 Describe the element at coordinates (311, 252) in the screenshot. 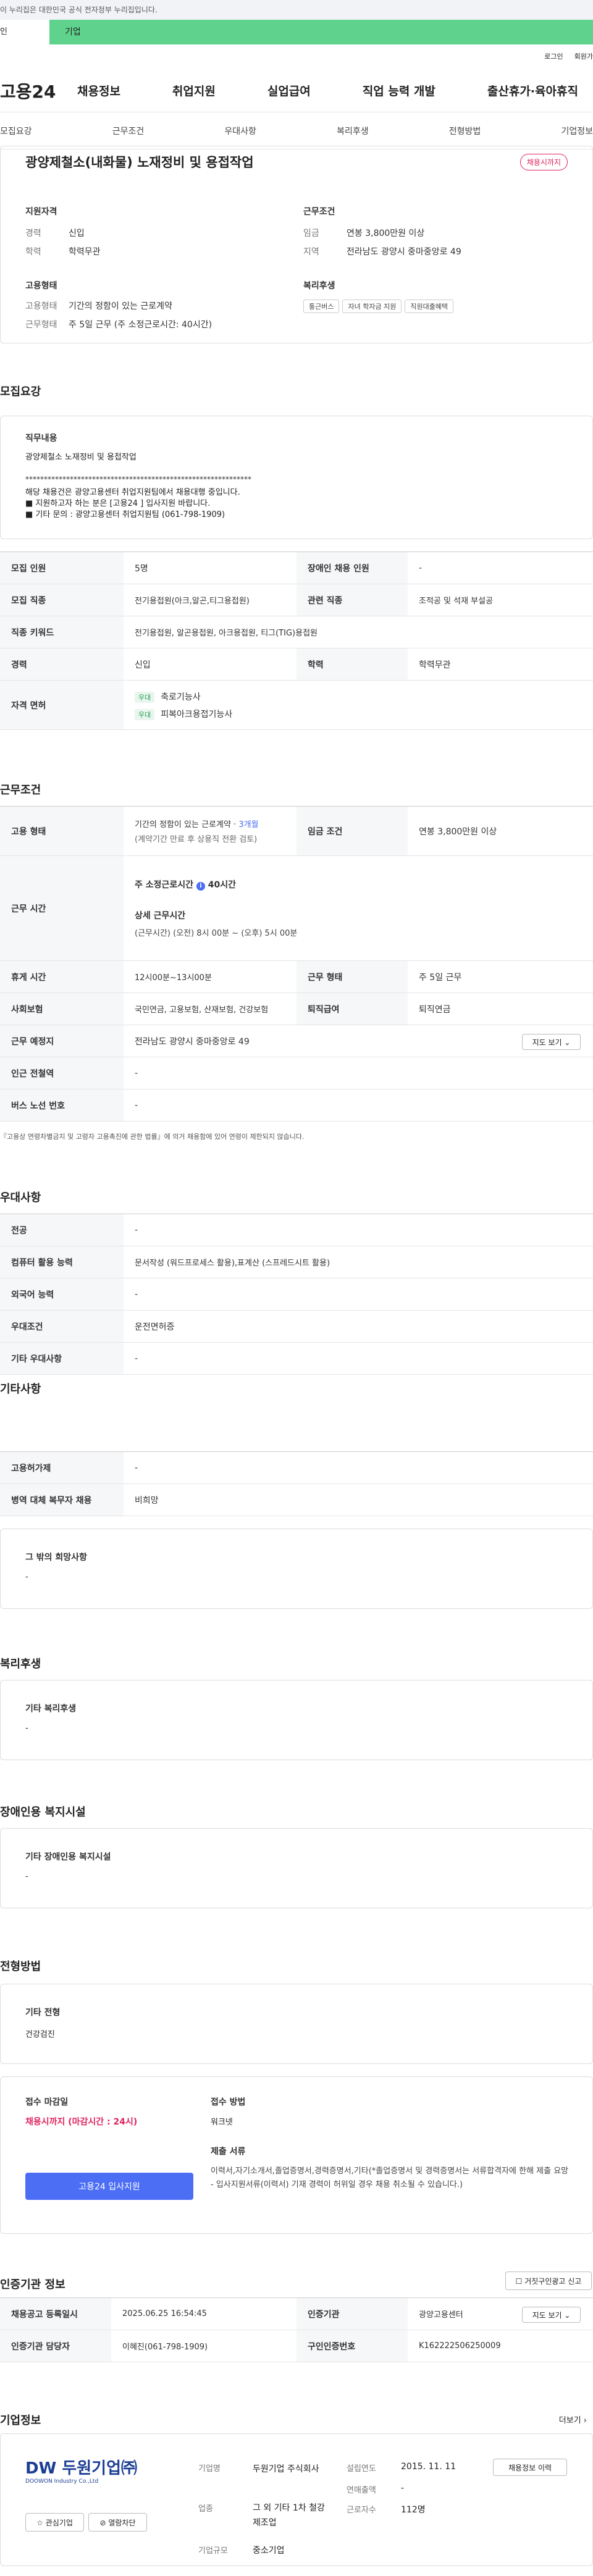

I see `area-label: 지역` at that location.